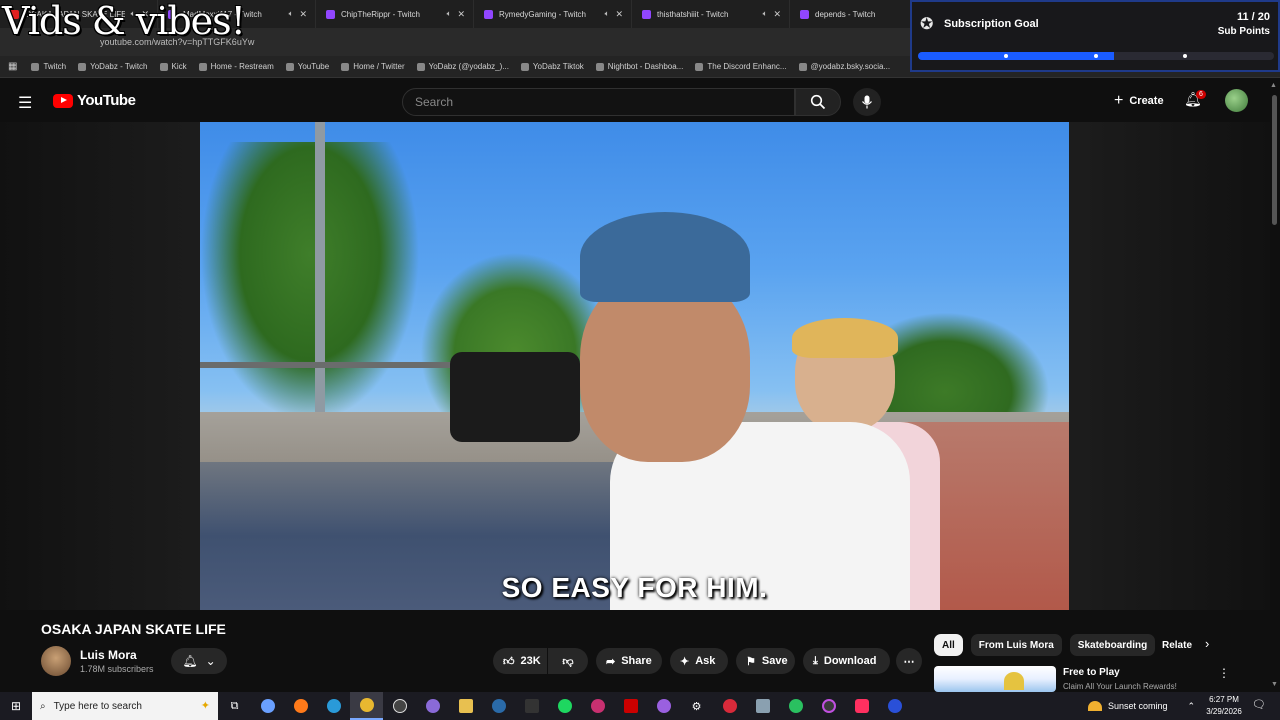  Describe the element at coordinates (845, 14) in the screenshot. I see `tab-title: depends - Twitch` at that location.